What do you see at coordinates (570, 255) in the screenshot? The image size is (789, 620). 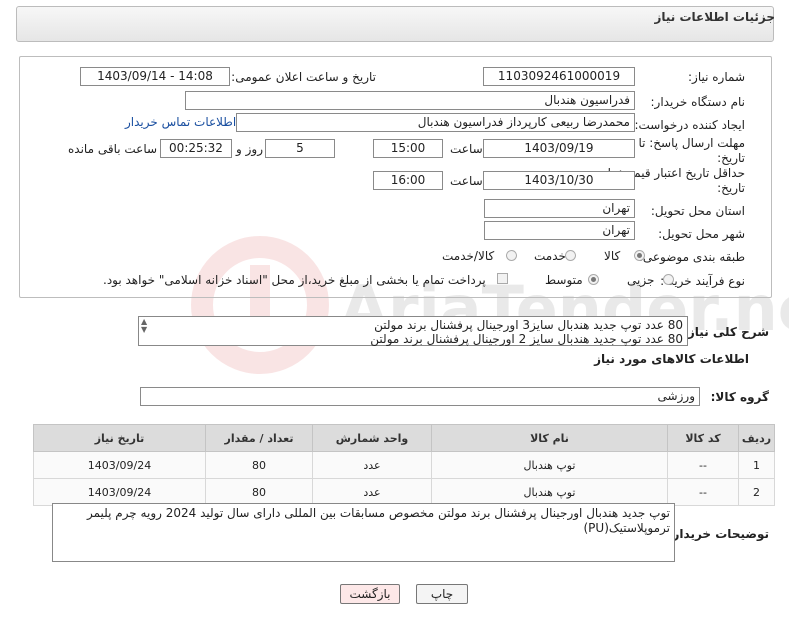 I see `category-radio-service` at bounding box center [570, 255].